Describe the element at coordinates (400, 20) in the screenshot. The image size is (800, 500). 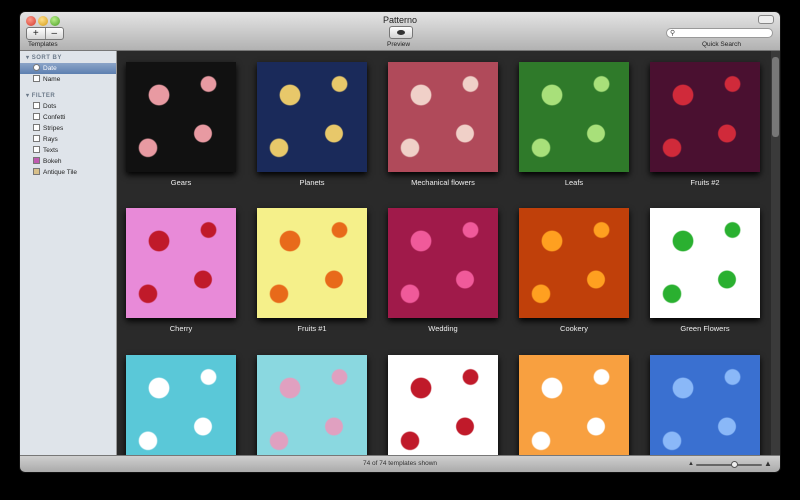
I see `window-title: Patterno` at that location.